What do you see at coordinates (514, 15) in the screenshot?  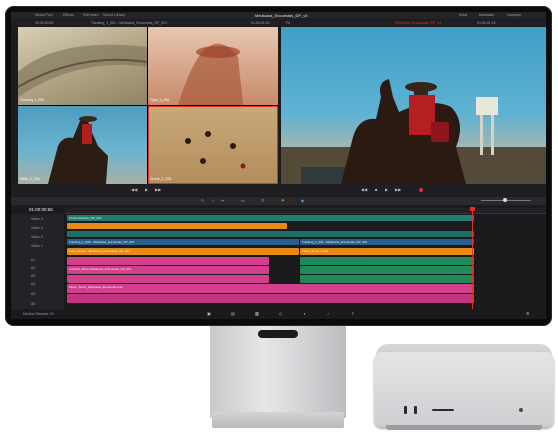 I see `menu-inspector: Inspector` at bounding box center [514, 15].